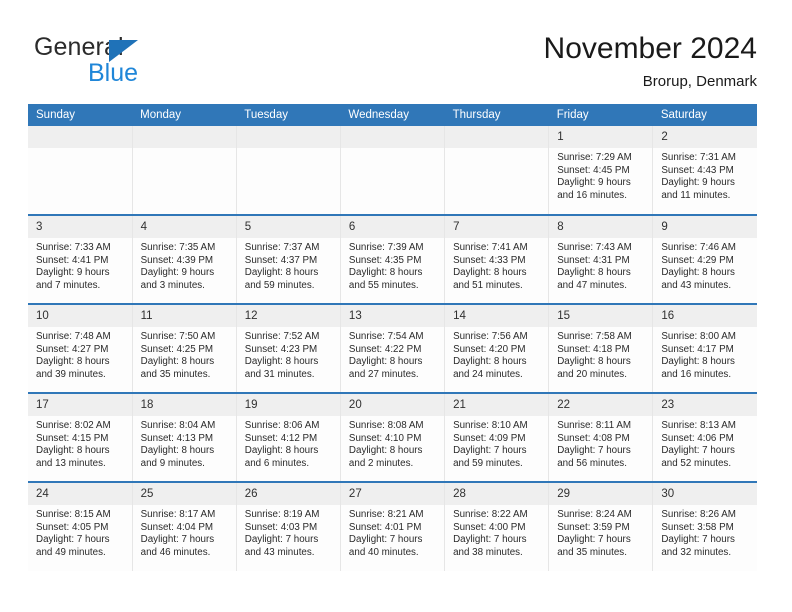 This screenshot has height=612, width=792. Describe the element at coordinates (705, 137) in the screenshot. I see `day-number: 2` at that location.